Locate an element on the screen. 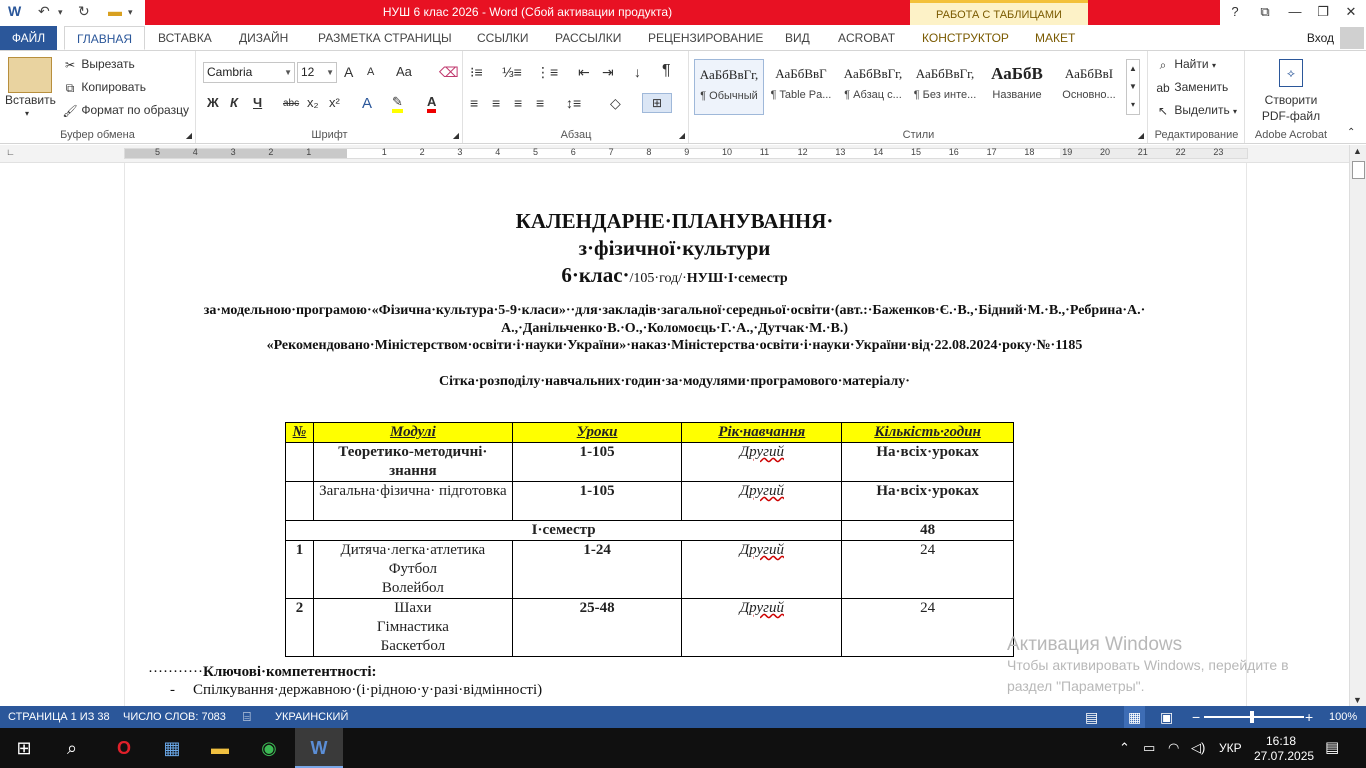 The height and width of the screenshot is (768, 1366). decrease-indent-icon: ⇤ is located at coordinates (584, 72).